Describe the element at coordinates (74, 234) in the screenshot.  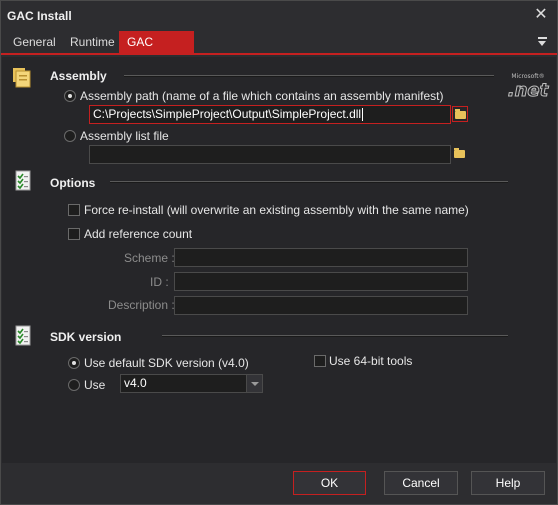
I see `add-refcount-checkbox` at that location.